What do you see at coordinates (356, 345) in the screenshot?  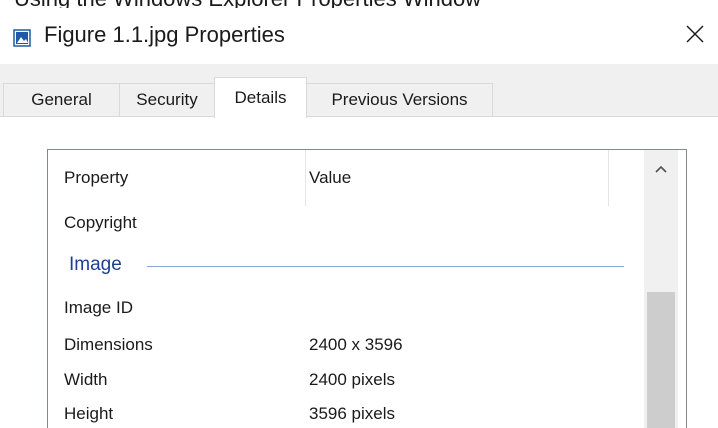 I see `value-dimensions: 2400 x 3596` at bounding box center [356, 345].